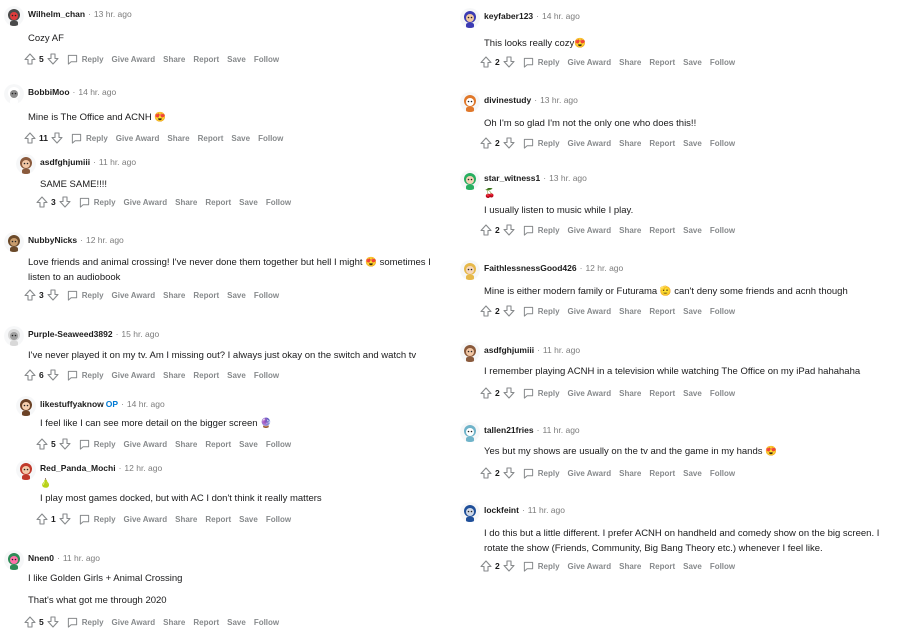 The width and height of the screenshot is (900, 630). I want to click on green-avatar, so click(14, 560).